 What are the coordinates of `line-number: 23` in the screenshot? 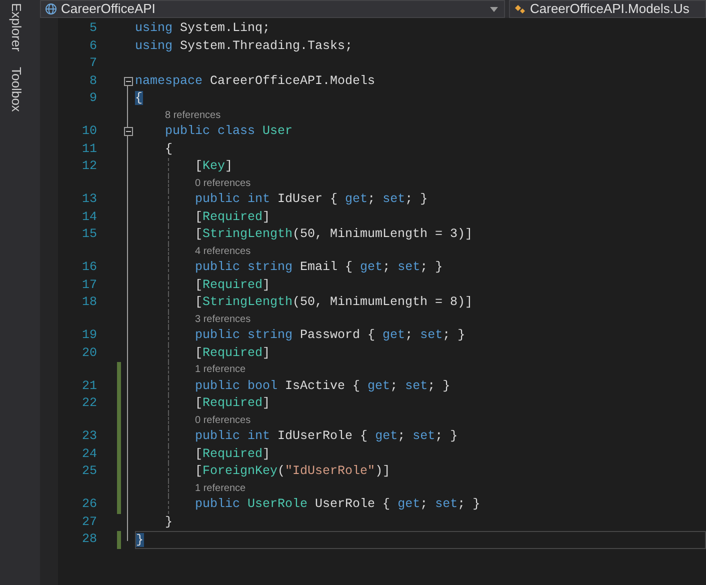 It's located at (89, 436).